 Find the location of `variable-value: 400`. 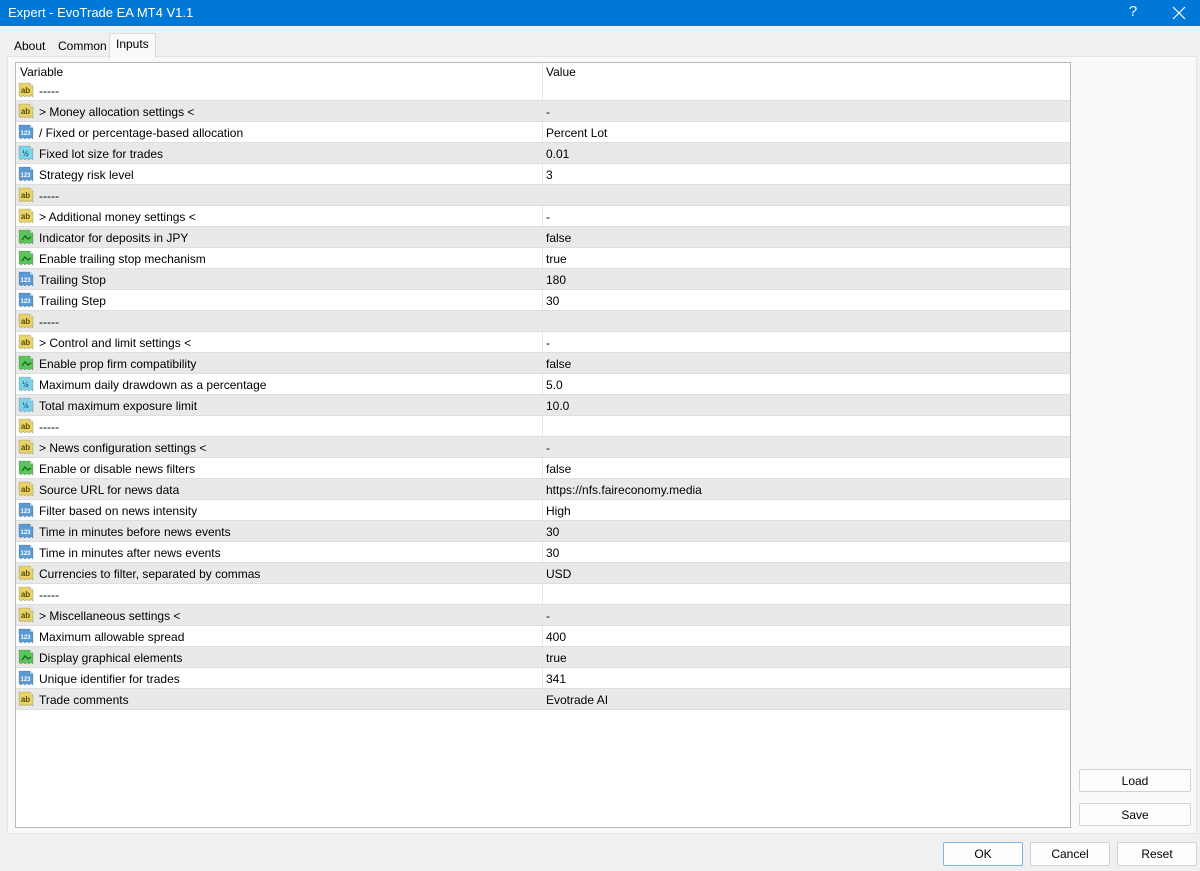

variable-value: 400 is located at coordinates (556, 637).